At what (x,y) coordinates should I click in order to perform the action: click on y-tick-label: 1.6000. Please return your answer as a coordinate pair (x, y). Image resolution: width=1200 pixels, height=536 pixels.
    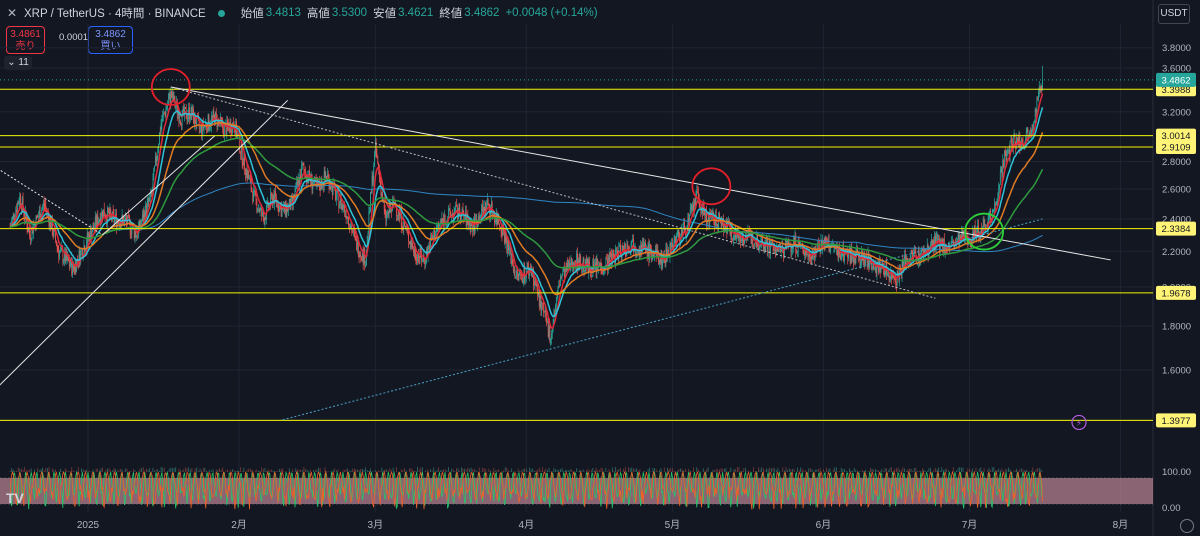
    Looking at the image, I should click on (1176, 371).